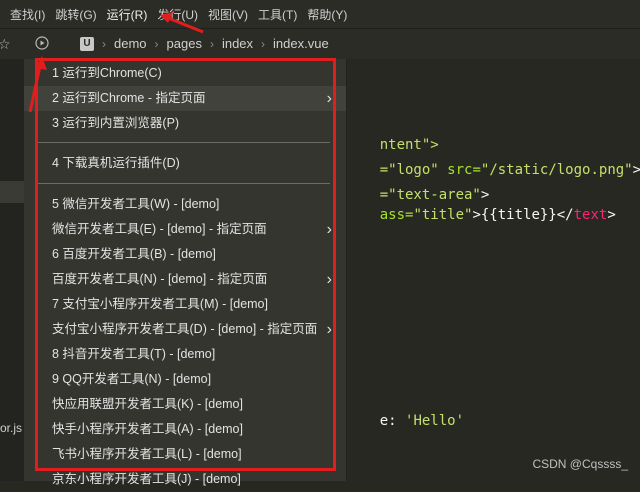  I want to click on breadcrumb: U › demo › pages › index › index.vue, so click(204, 43).